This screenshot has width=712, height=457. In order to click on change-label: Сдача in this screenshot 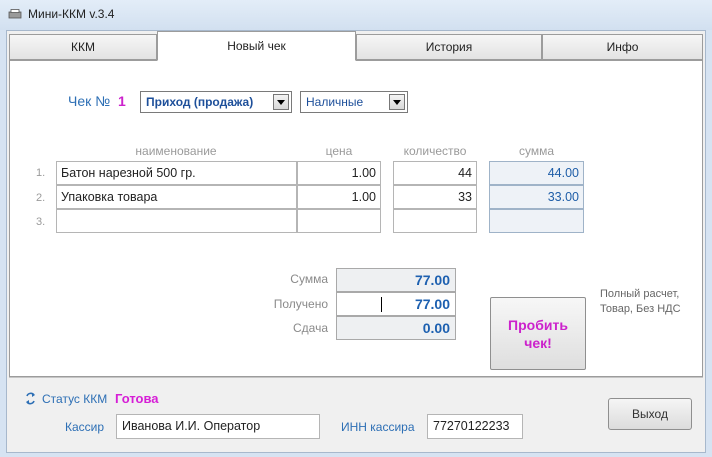, I will do `click(310, 328)`.